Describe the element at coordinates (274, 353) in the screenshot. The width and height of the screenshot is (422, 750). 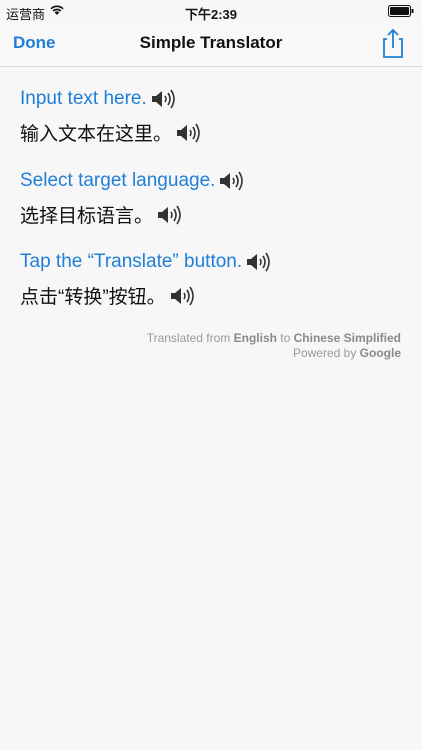
I see `powered-by-line: Powered by Google` at that location.